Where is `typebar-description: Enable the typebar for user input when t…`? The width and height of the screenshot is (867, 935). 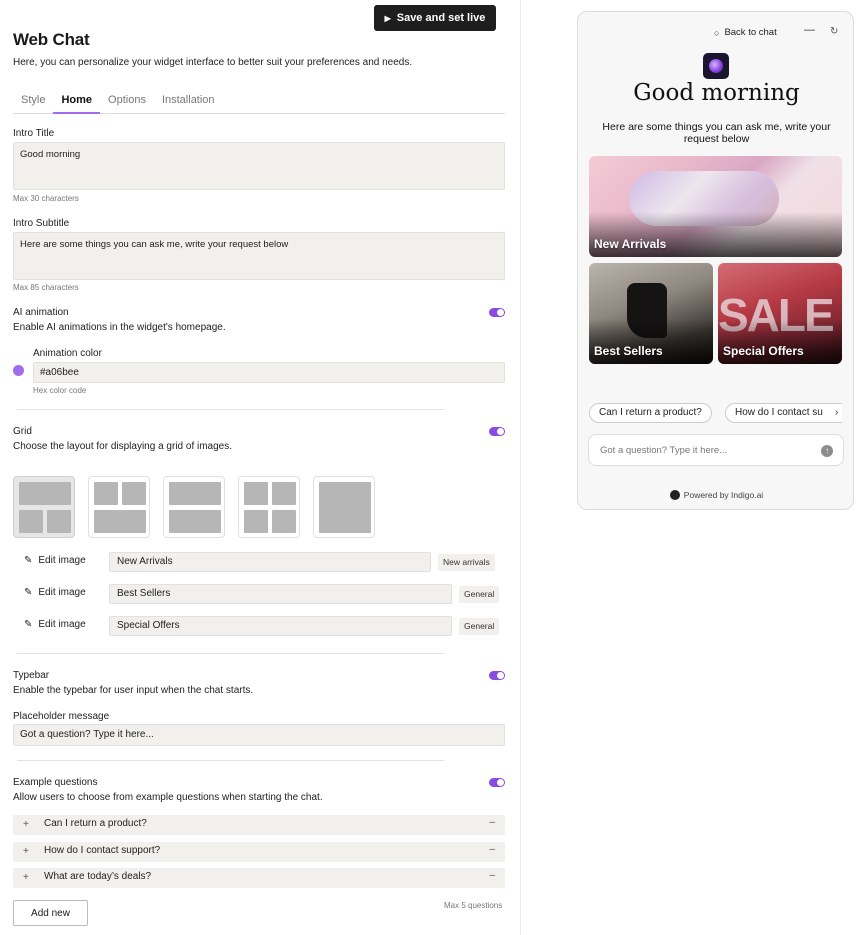 typebar-description: Enable the typebar for user input when t… is located at coordinates (133, 690).